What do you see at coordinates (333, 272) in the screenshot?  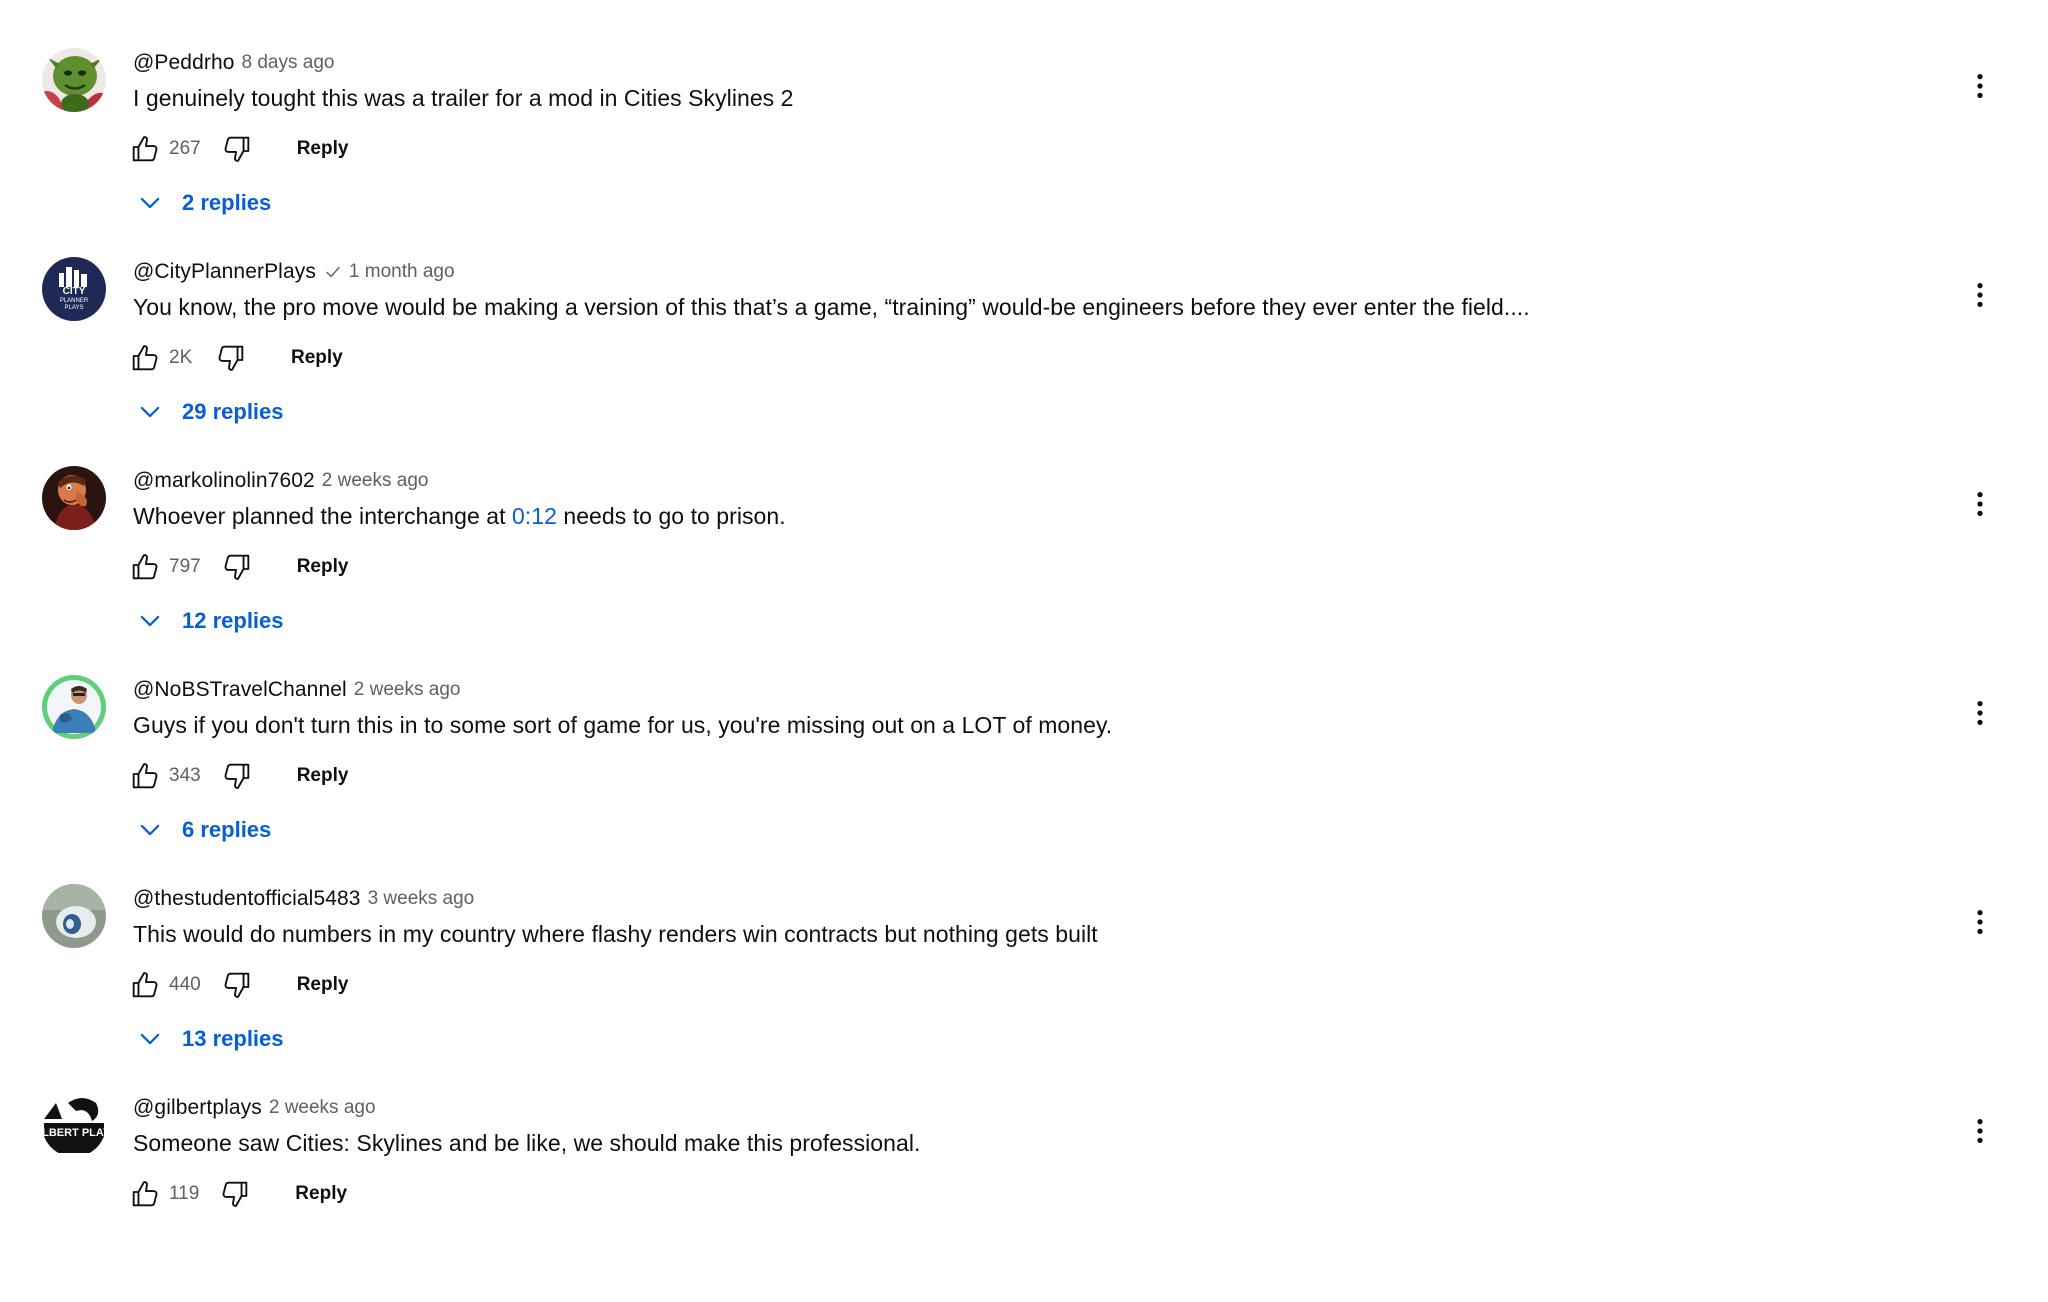 I see `verified-check-icon` at bounding box center [333, 272].